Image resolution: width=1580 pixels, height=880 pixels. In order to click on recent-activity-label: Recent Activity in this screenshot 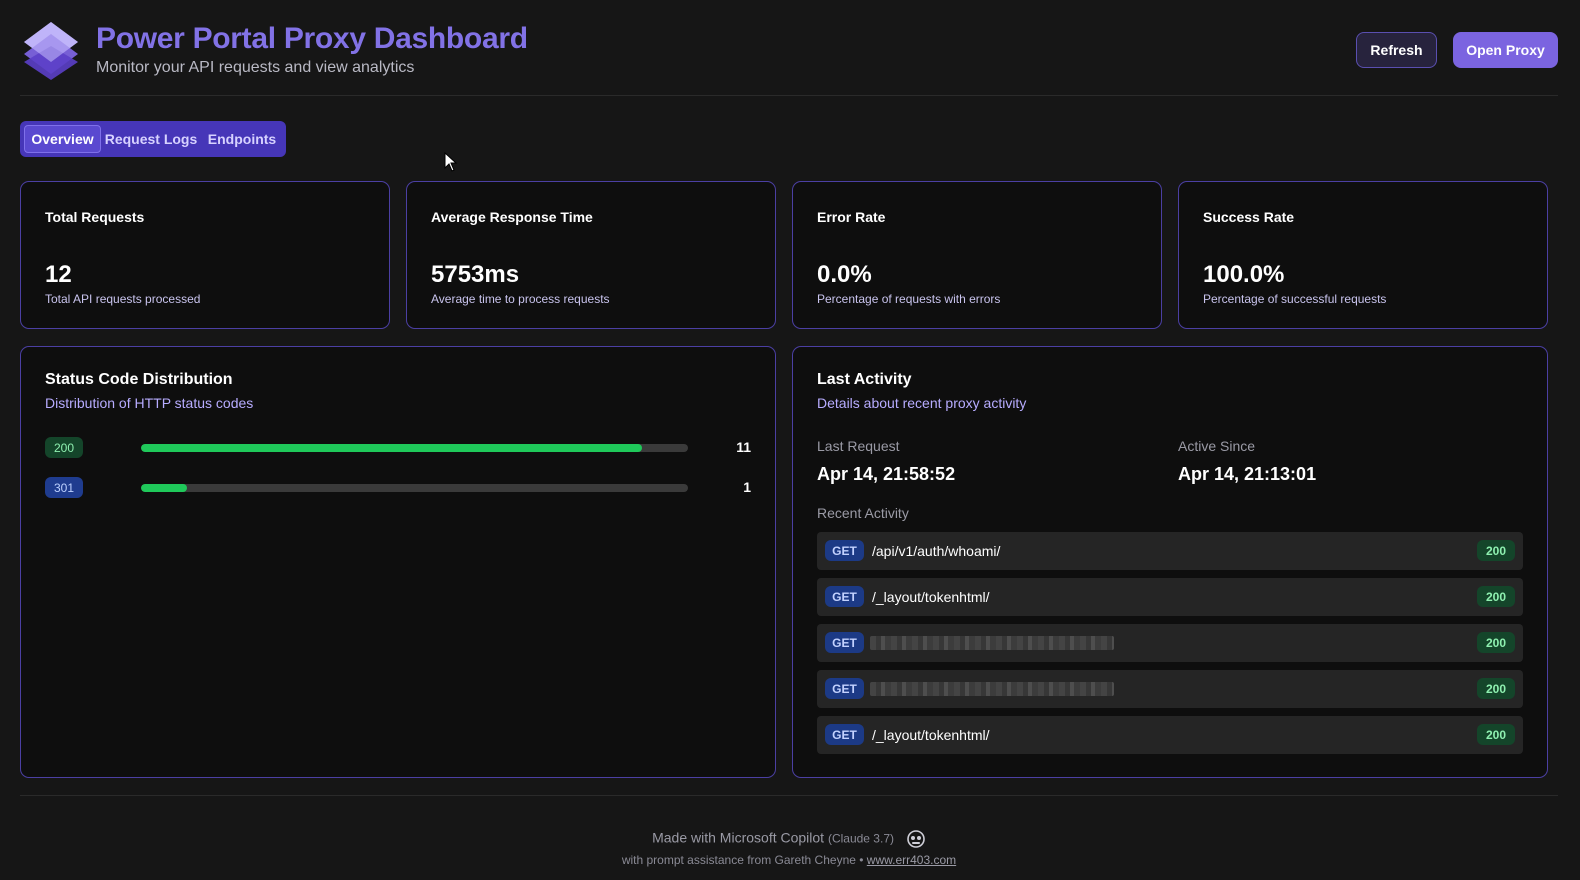, I will do `click(863, 513)`.